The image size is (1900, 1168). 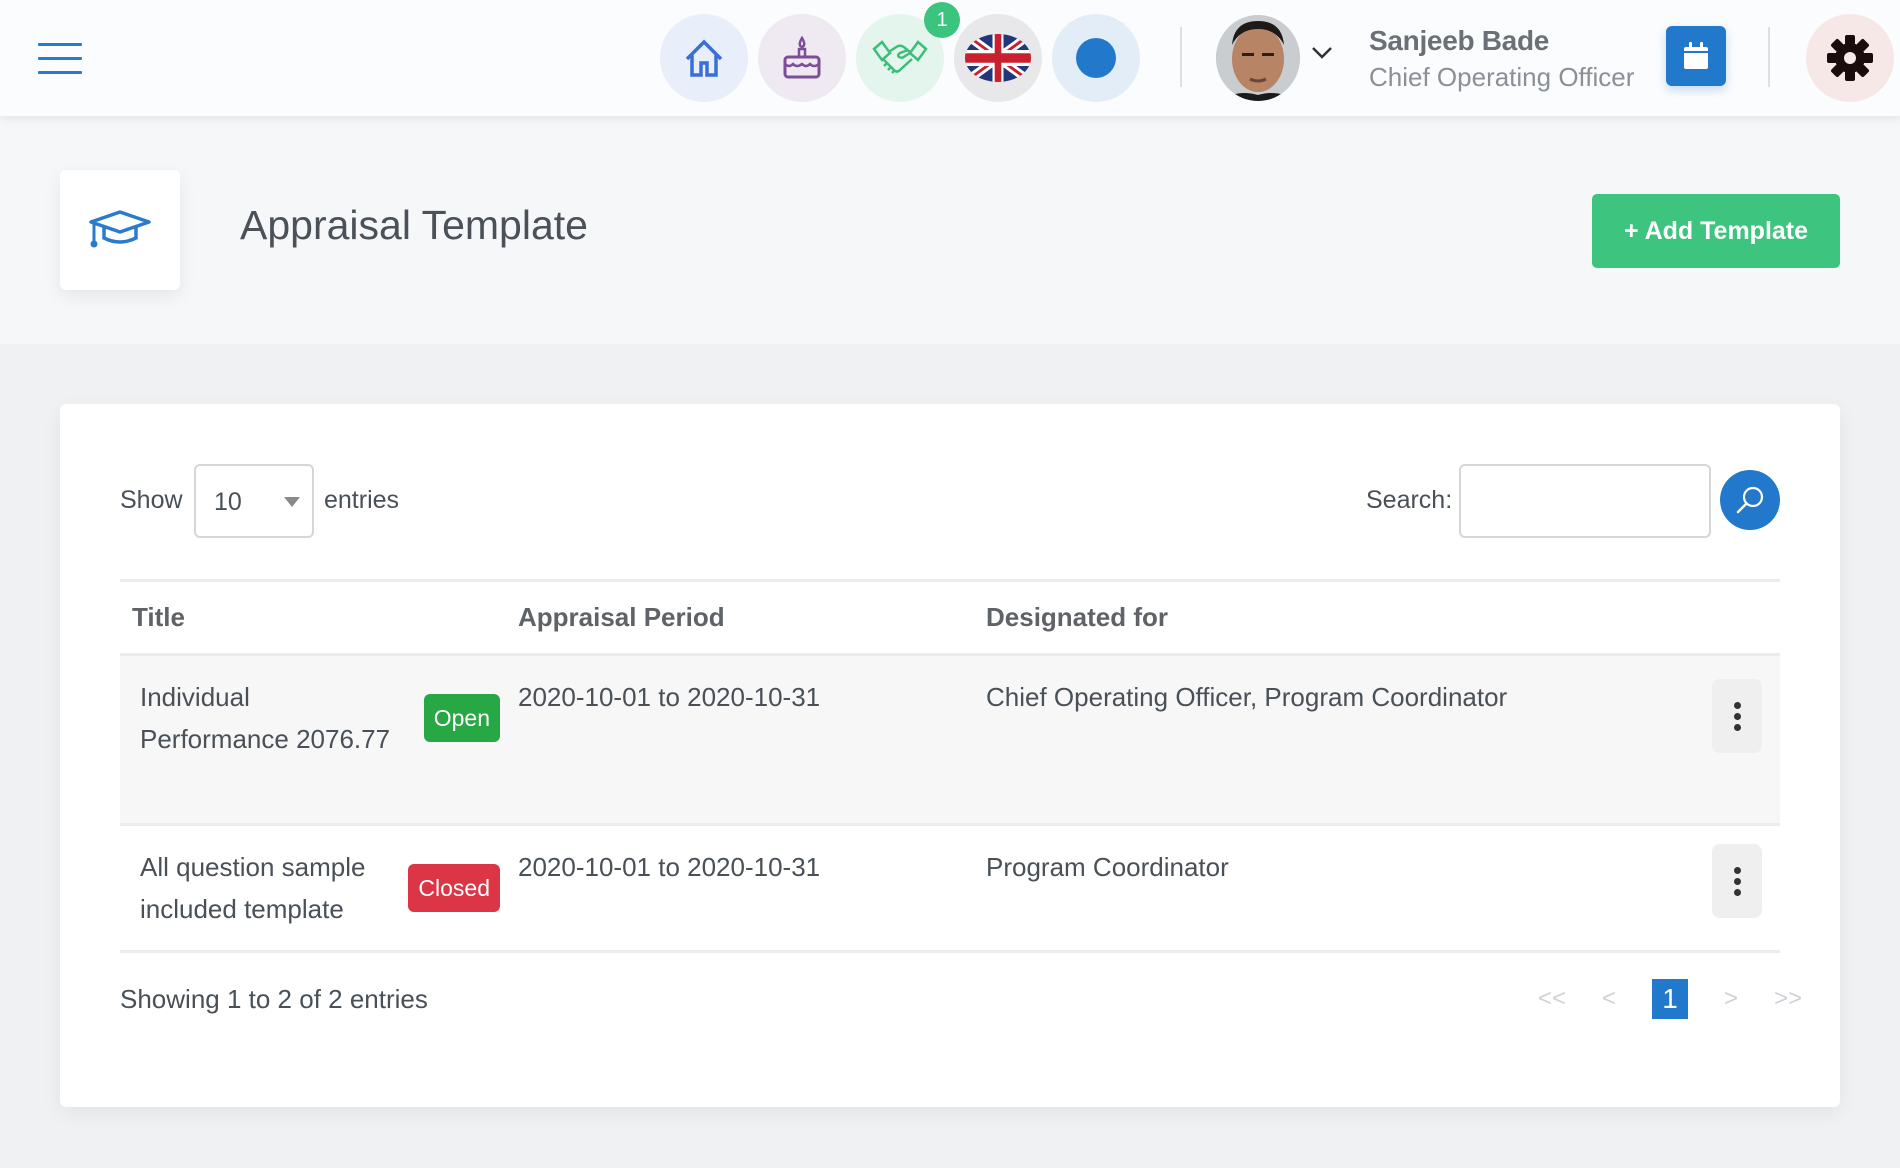 I want to click on home-button, so click(x=704, y=58).